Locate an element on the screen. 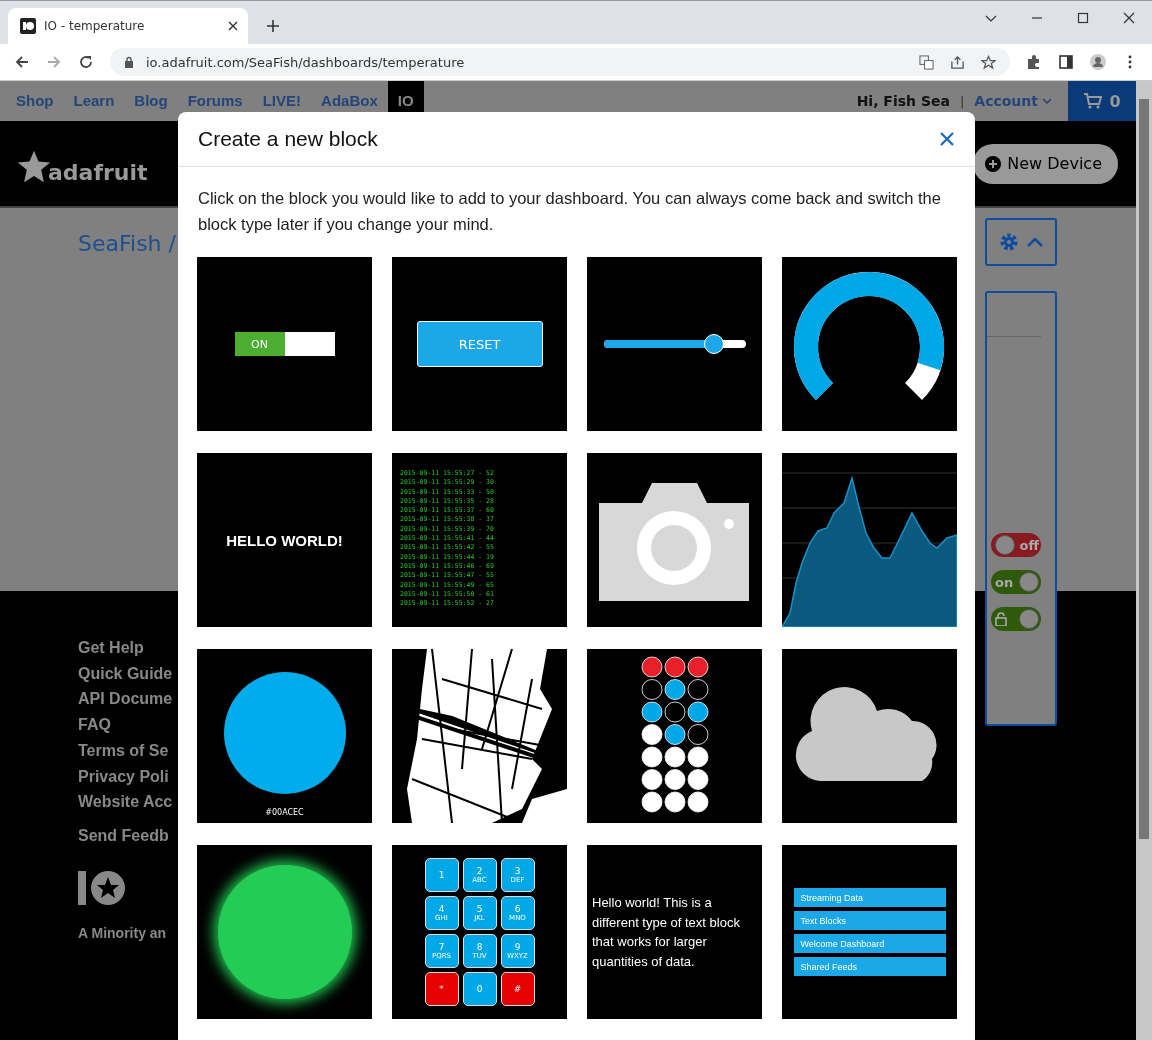 This screenshot has width=1152, height=1040. footer-link: API Docume is located at coordinates (125, 699).